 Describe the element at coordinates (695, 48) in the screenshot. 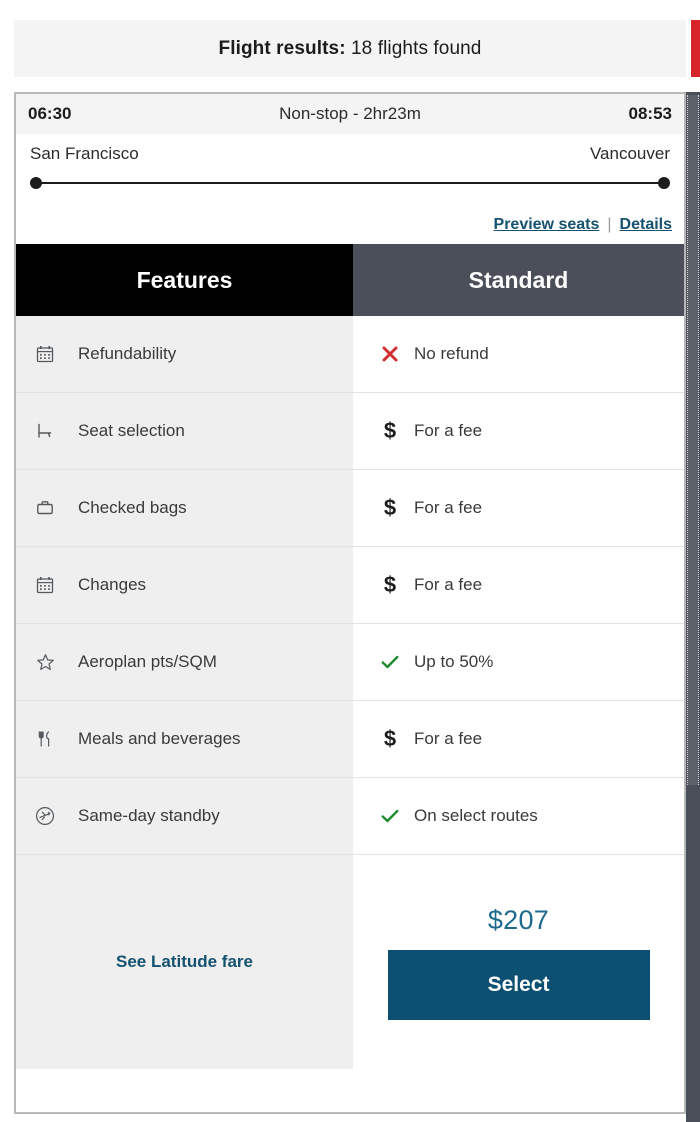

I see `header-accent-bar` at that location.